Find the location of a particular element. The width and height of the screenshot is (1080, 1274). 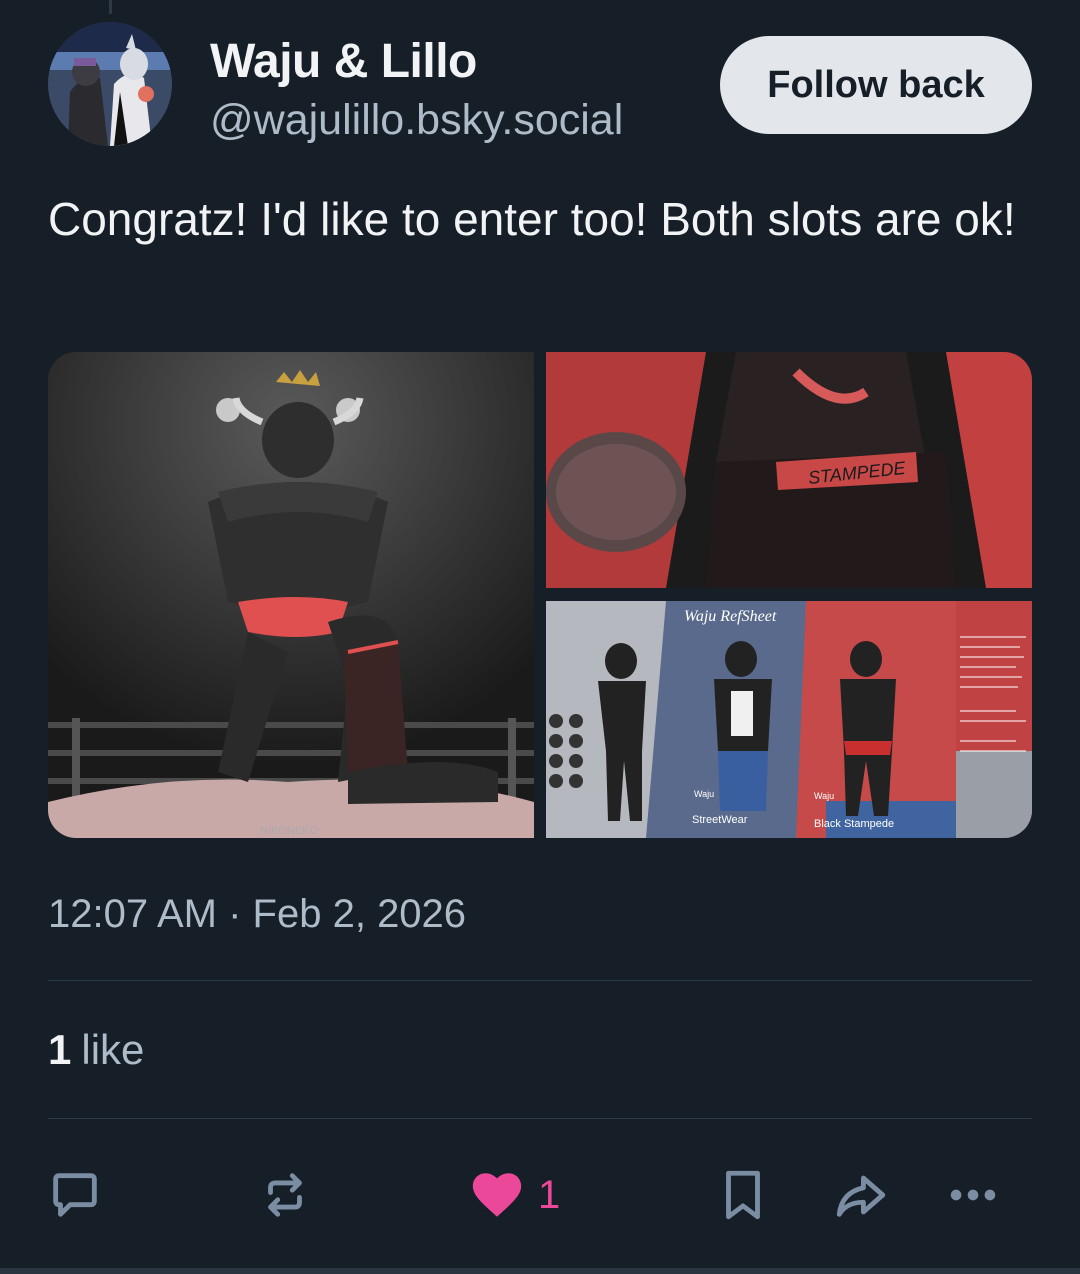

avatar is located at coordinates (110, 84).